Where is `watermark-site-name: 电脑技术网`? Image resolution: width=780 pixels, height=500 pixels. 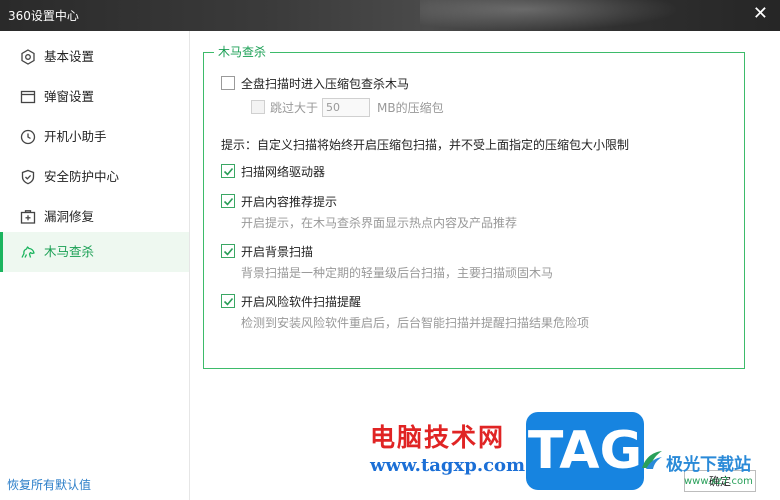
watermark-site-name: 电脑技术网 is located at coordinates (438, 437).